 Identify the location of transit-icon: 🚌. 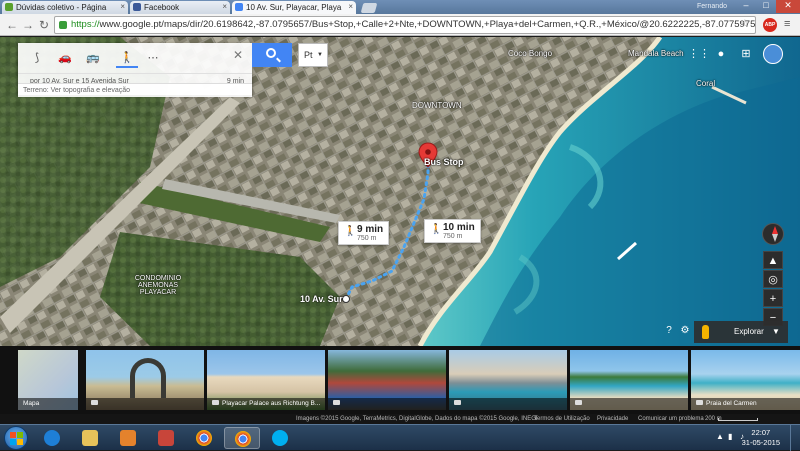
(93, 58).